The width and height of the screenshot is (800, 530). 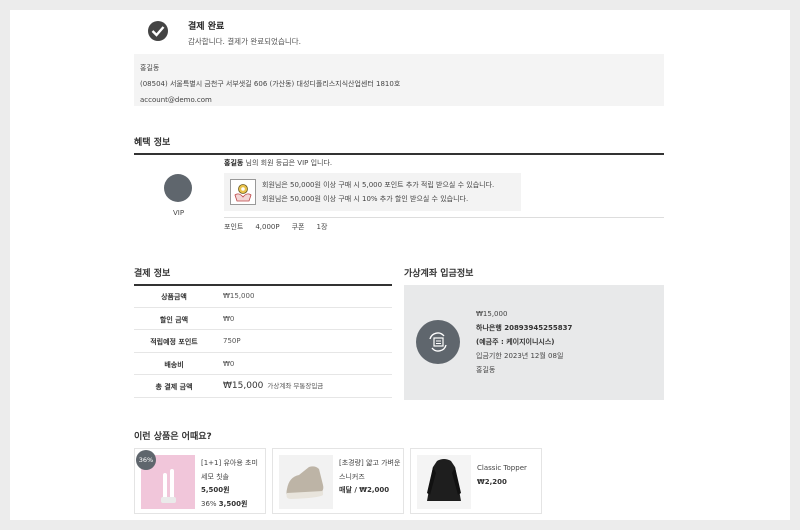 What do you see at coordinates (245, 41) in the screenshot?
I see `payment-complete-message: 감사합니다. 결제가 완료되었습니다.` at bounding box center [245, 41].